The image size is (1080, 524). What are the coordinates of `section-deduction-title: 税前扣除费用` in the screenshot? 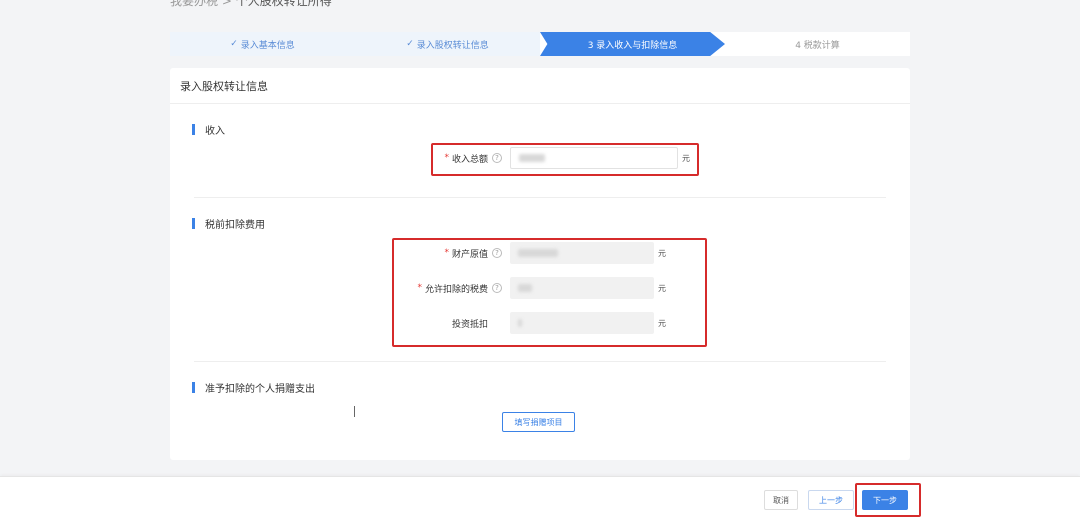 It's located at (235, 225).